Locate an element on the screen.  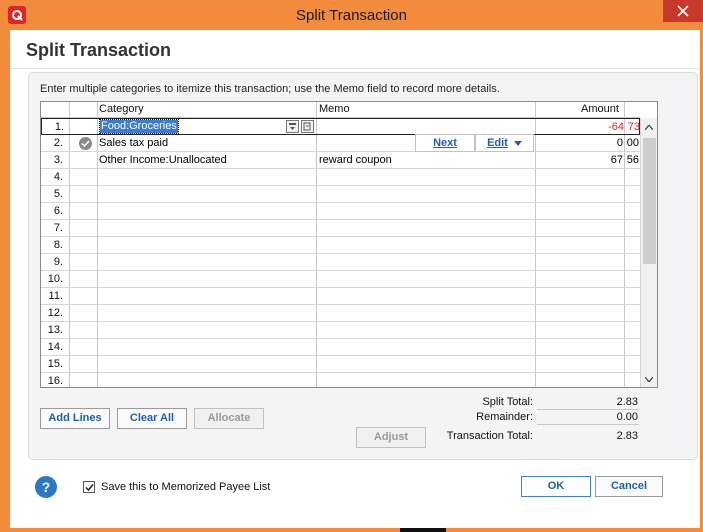
row-number: 14. is located at coordinates (55, 347).